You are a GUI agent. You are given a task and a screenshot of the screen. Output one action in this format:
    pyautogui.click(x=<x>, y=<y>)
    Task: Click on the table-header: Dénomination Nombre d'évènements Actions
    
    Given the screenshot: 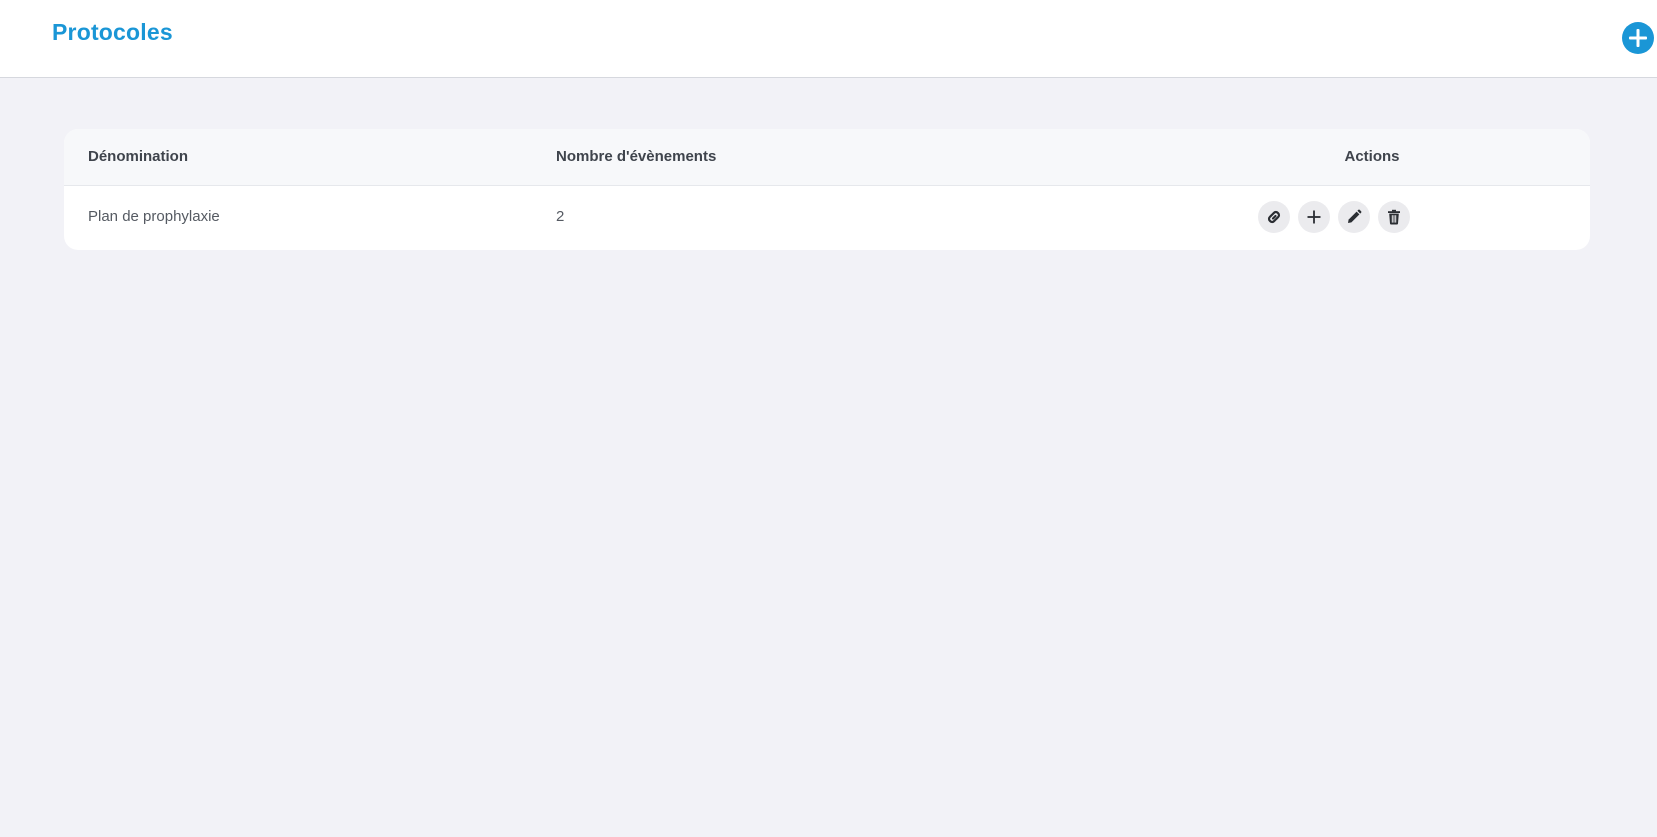 What is the action you would take?
    pyautogui.click(x=827, y=157)
    